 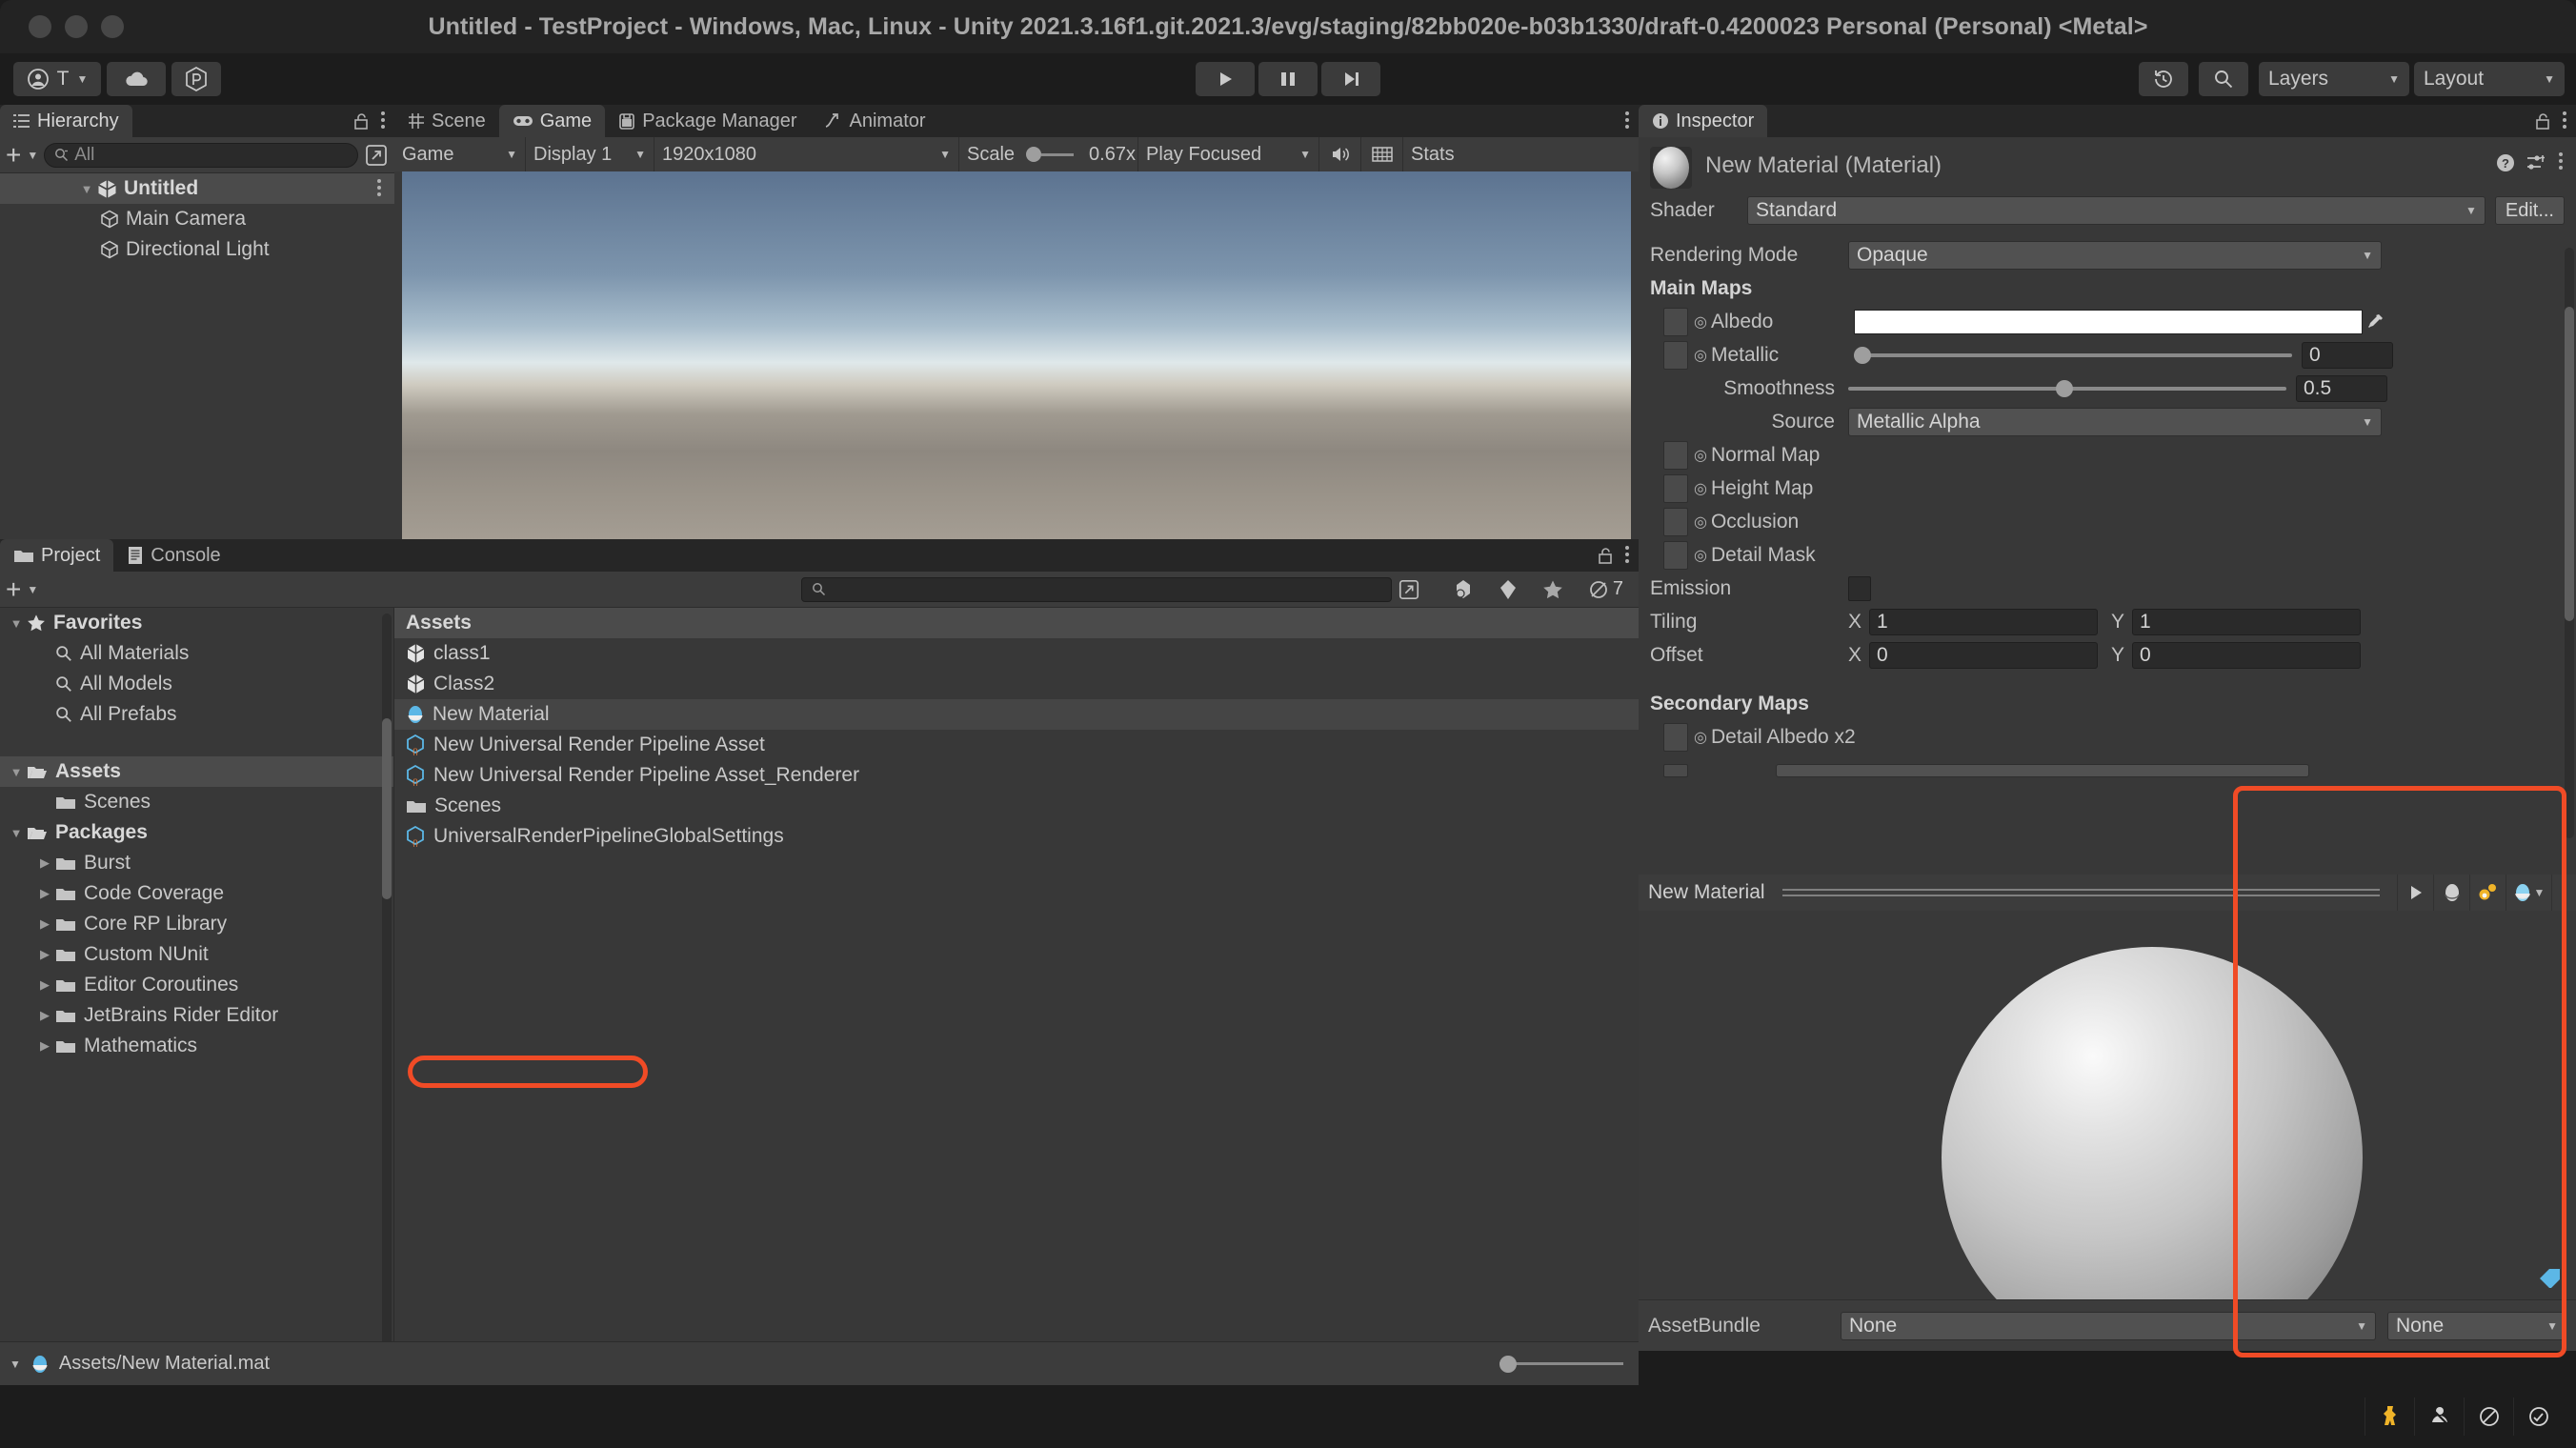 I want to click on albedo-color-field, so click(x=2120, y=321).